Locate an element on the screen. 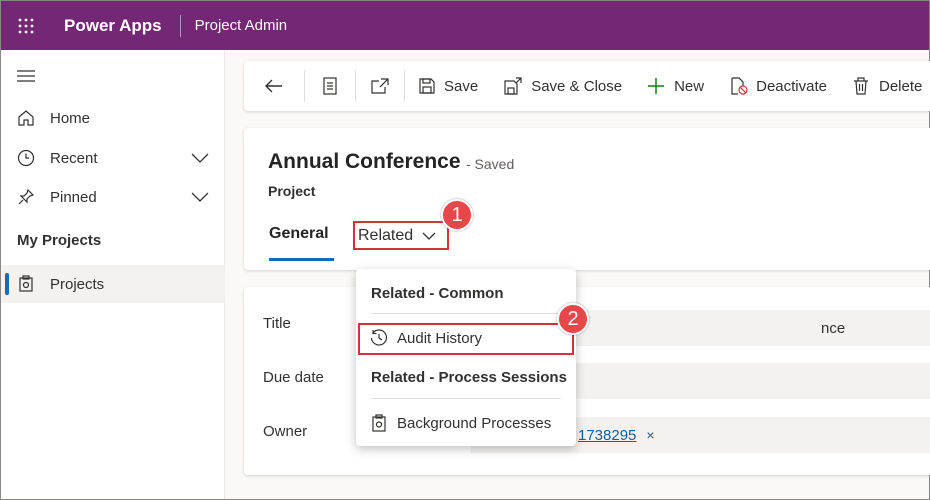 The width and height of the screenshot is (930, 500). form-view-button is located at coordinates (330, 86).